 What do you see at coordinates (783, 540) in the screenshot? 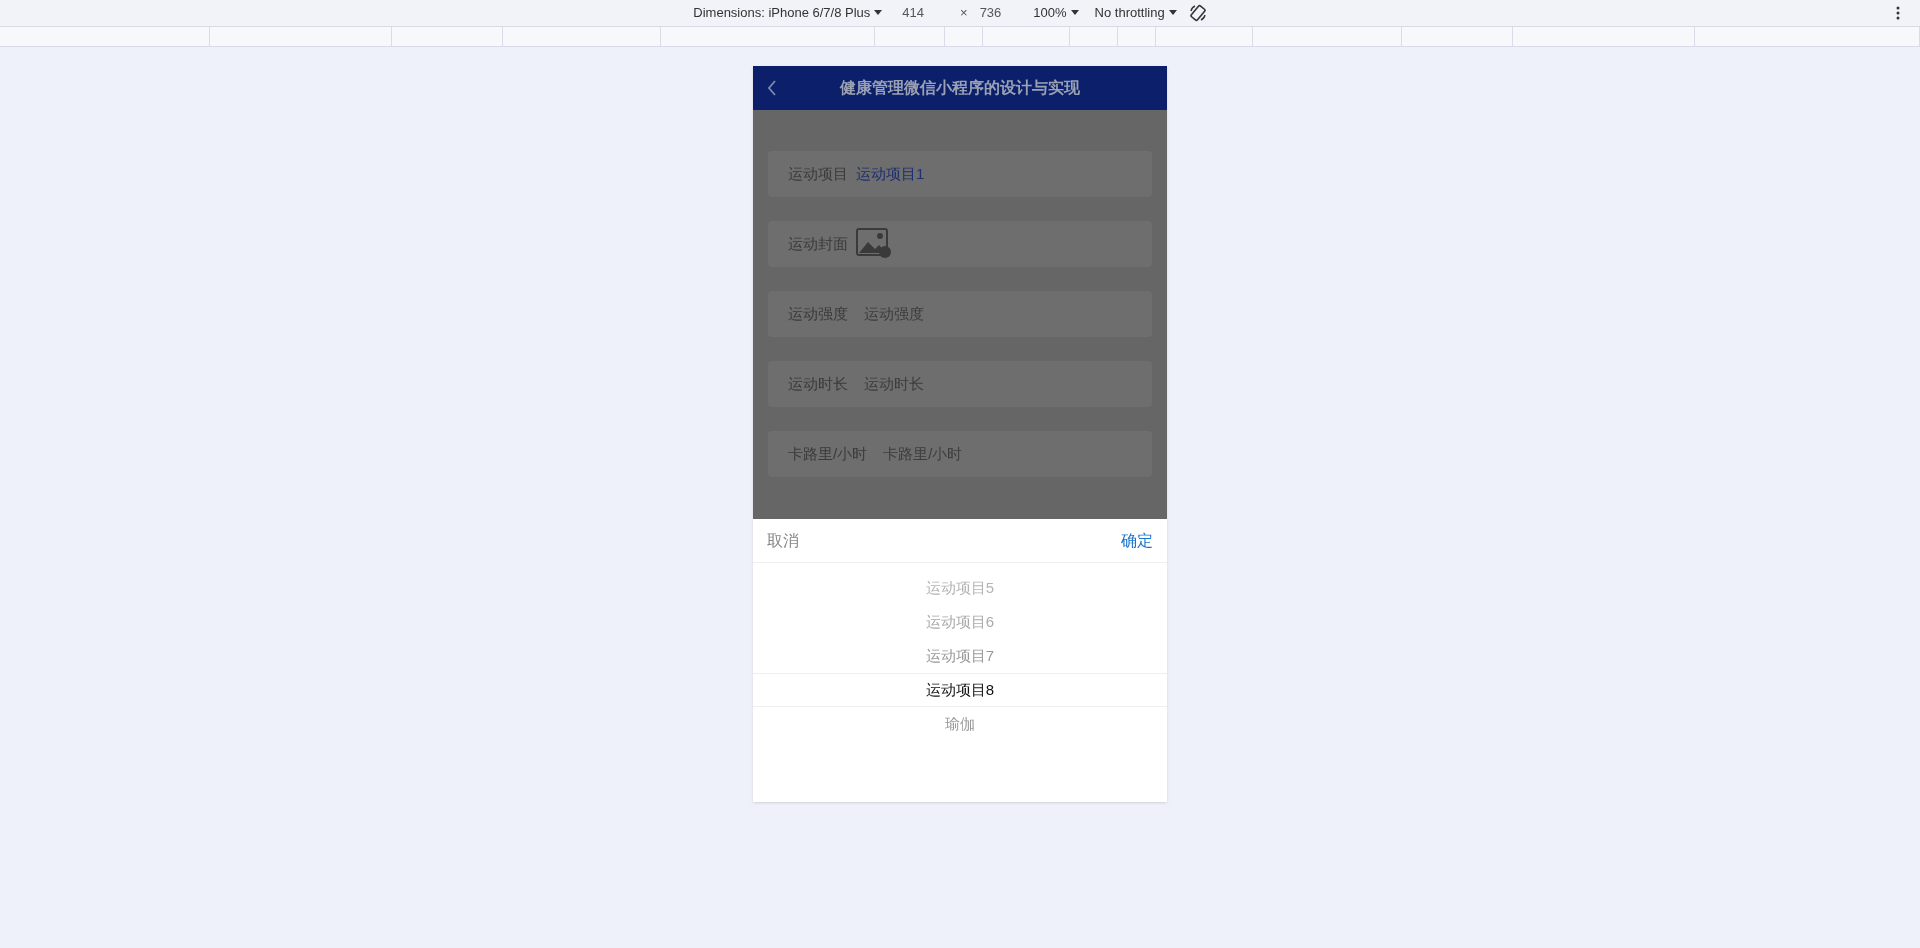
I see `cancel-button: 取消` at bounding box center [783, 540].